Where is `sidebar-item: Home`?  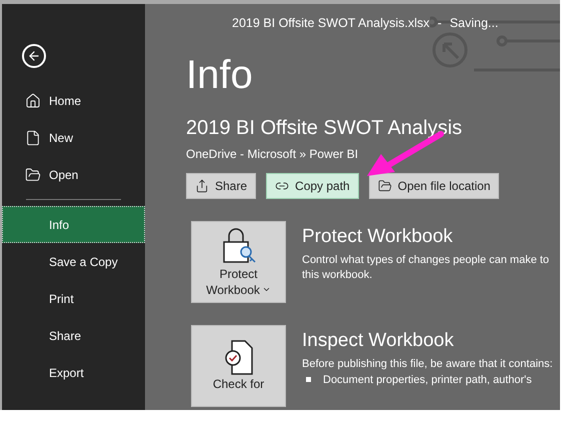
sidebar-item: Home is located at coordinates (73, 100).